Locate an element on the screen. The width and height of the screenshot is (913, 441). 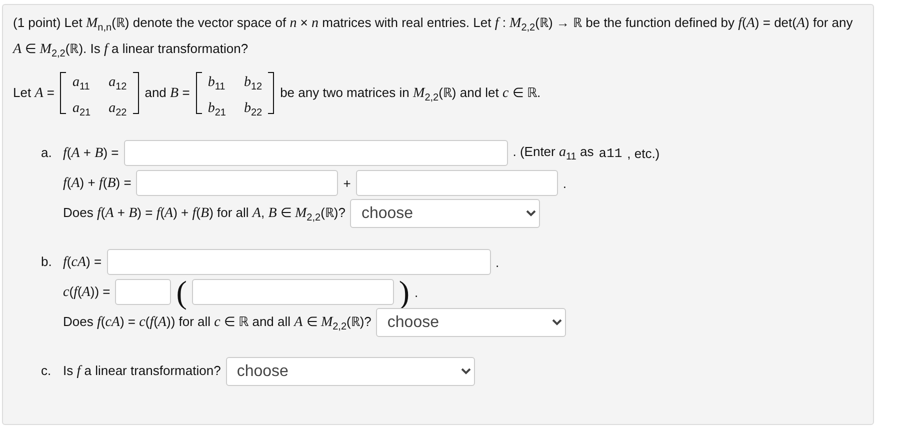
hint-text: . (Enter a$_{11}$ as is located at coordinates (553, 153).